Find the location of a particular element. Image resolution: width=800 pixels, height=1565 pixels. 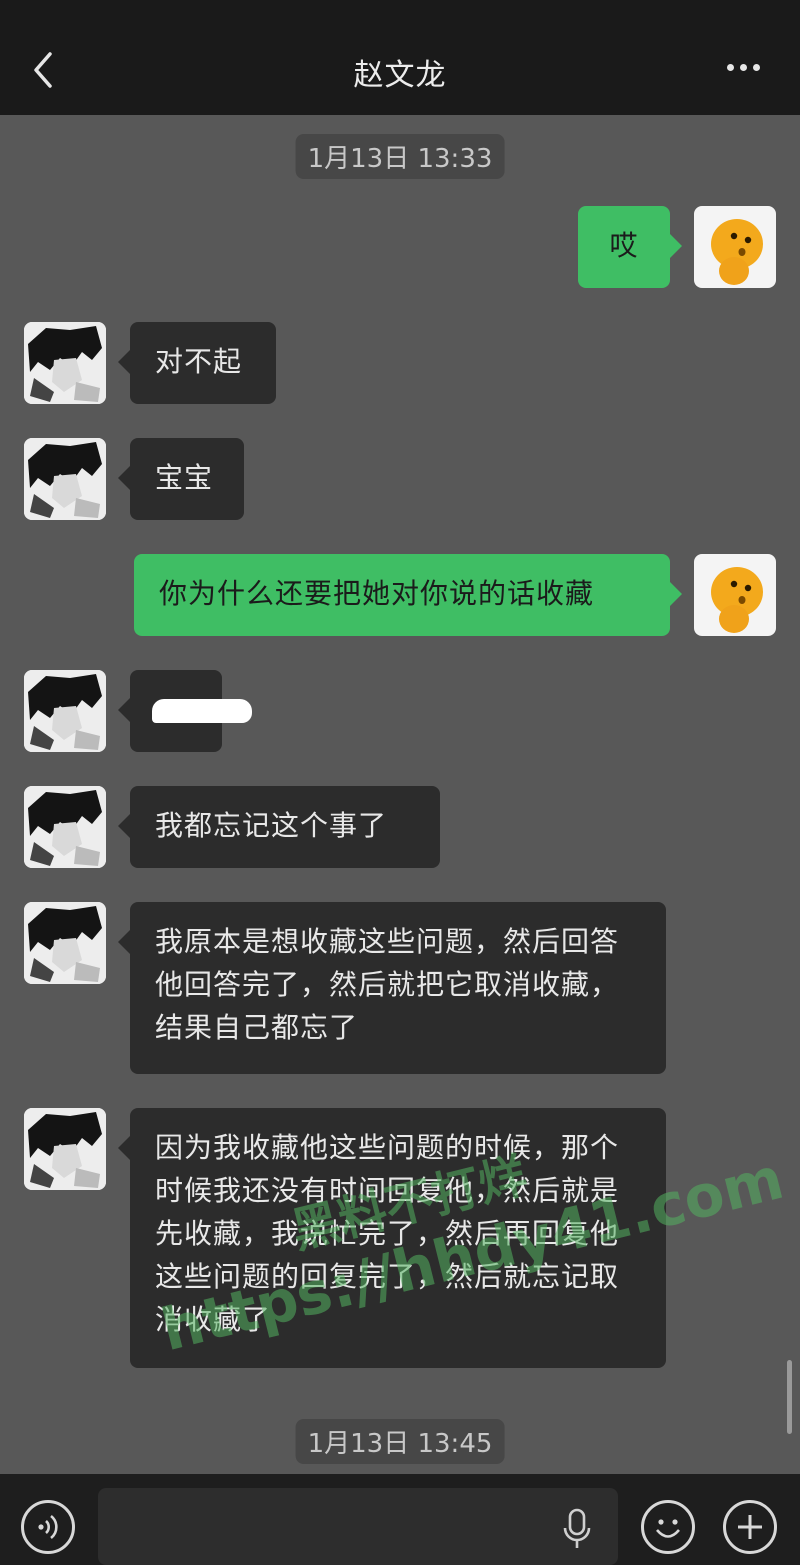

redaction-mark is located at coordinates (202, 711).